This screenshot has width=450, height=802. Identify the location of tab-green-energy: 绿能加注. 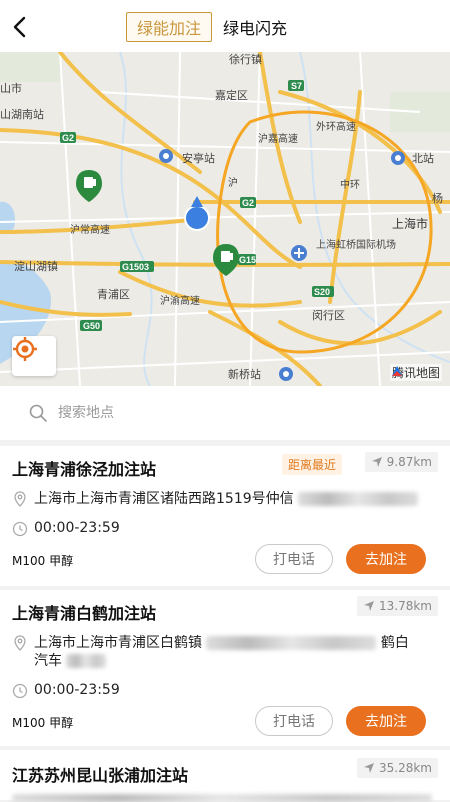
(169, 27).